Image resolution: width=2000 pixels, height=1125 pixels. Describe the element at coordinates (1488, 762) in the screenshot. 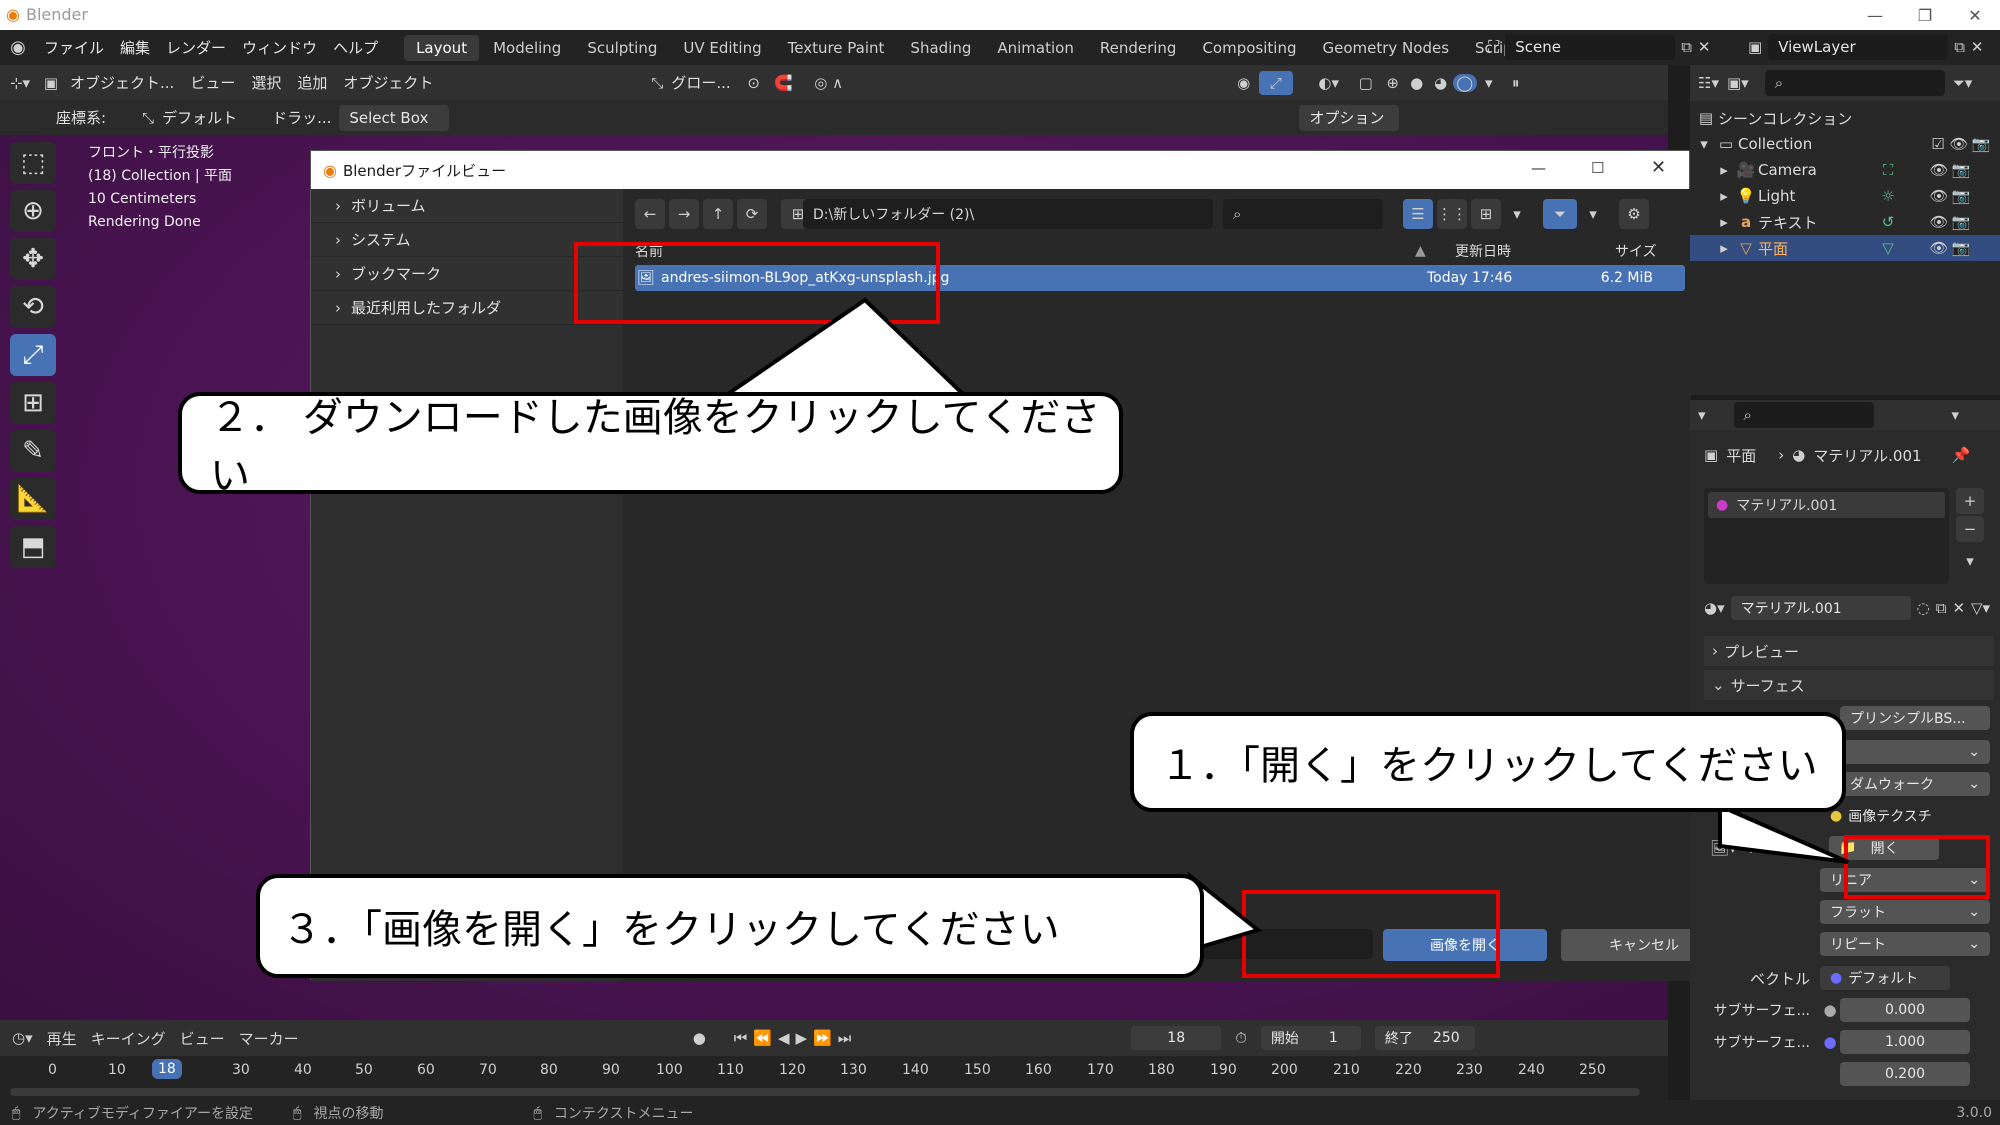

I see `callout-step1: １．「開く」をクリックしてください` at that location.